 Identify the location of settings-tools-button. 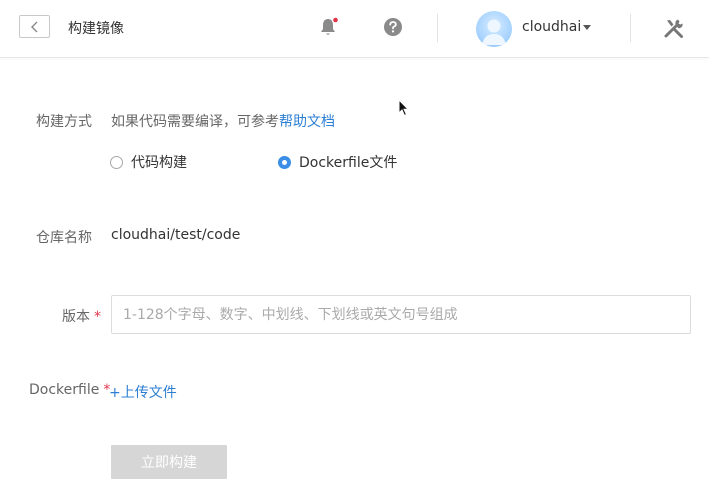
(674, 28).